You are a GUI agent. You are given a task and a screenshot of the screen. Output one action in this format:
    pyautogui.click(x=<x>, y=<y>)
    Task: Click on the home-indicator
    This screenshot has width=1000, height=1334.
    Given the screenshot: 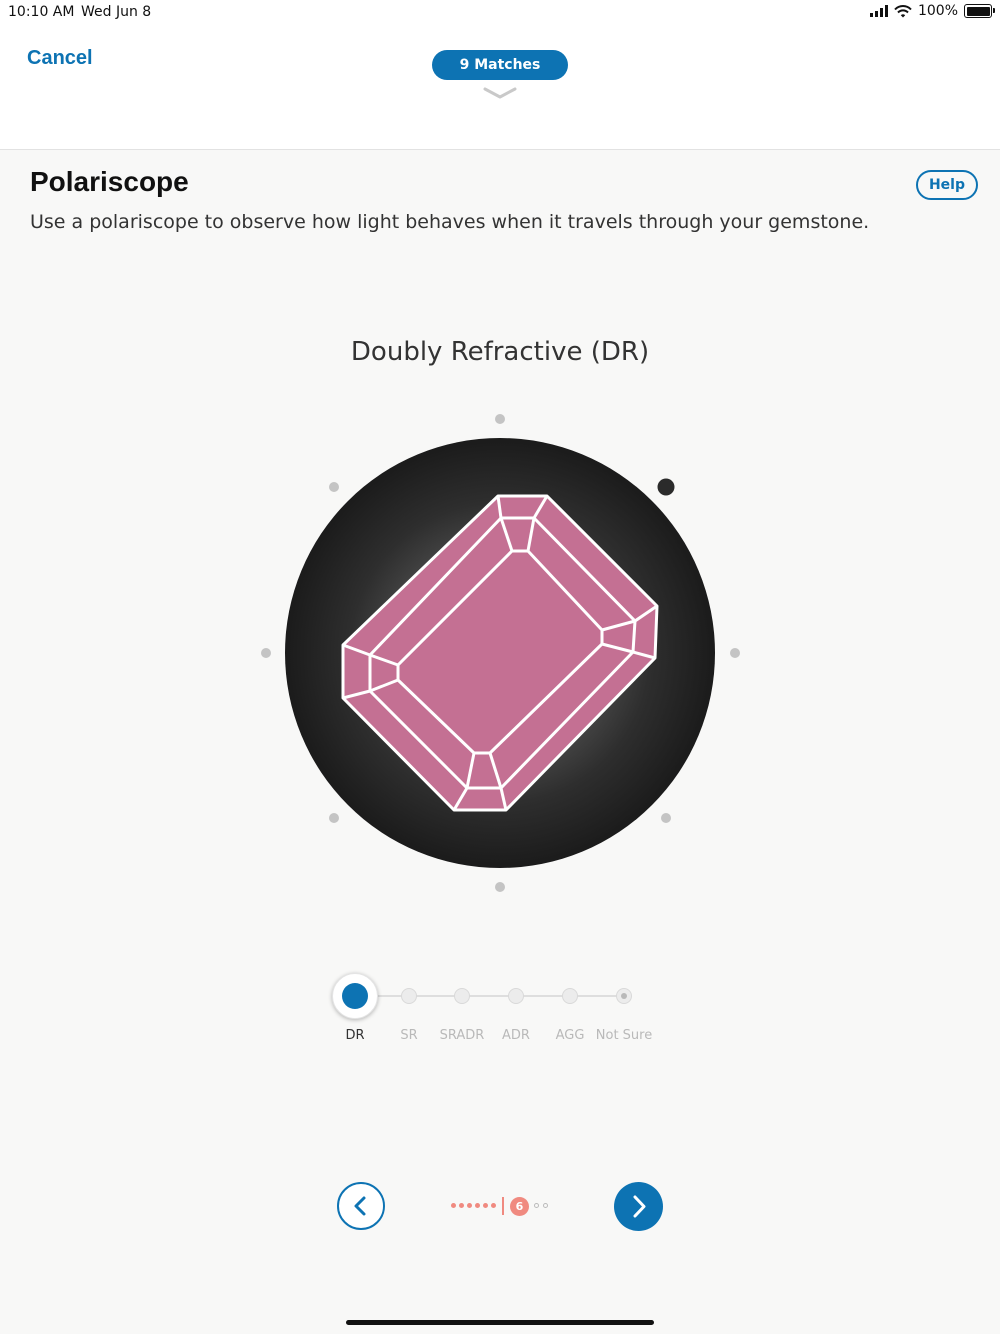 What is the action you would take?
    pyautogui.click(x=500, y=1322)
    